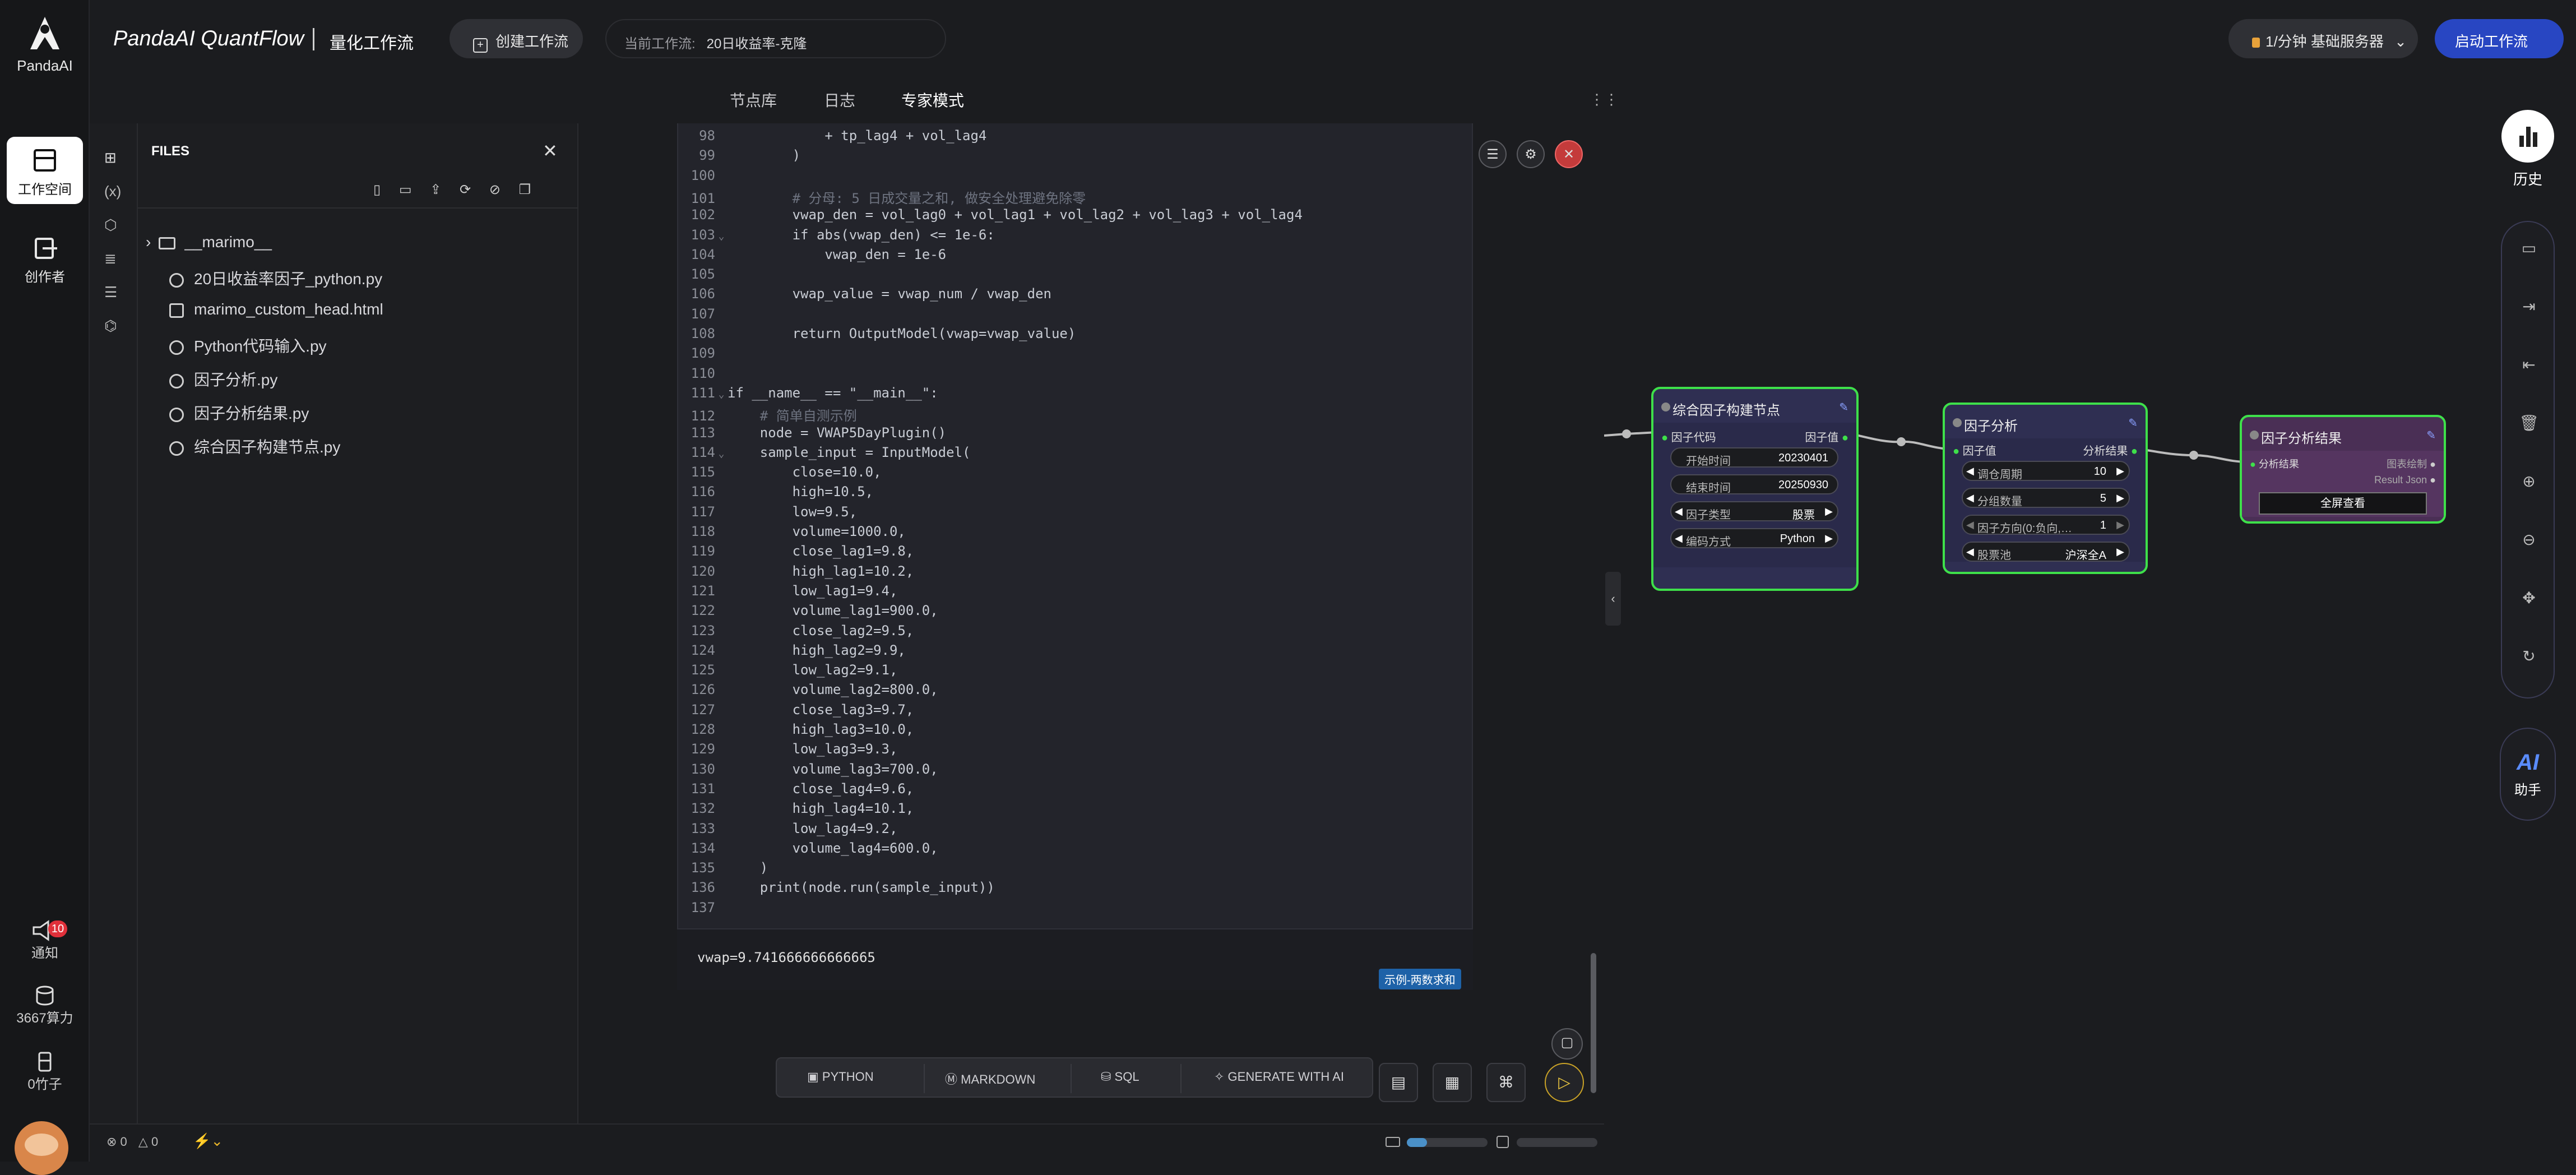 The height and width of the screenshot is (1175, 2576). I want to click on stop-icon: ▢, so click(1567, 1044).